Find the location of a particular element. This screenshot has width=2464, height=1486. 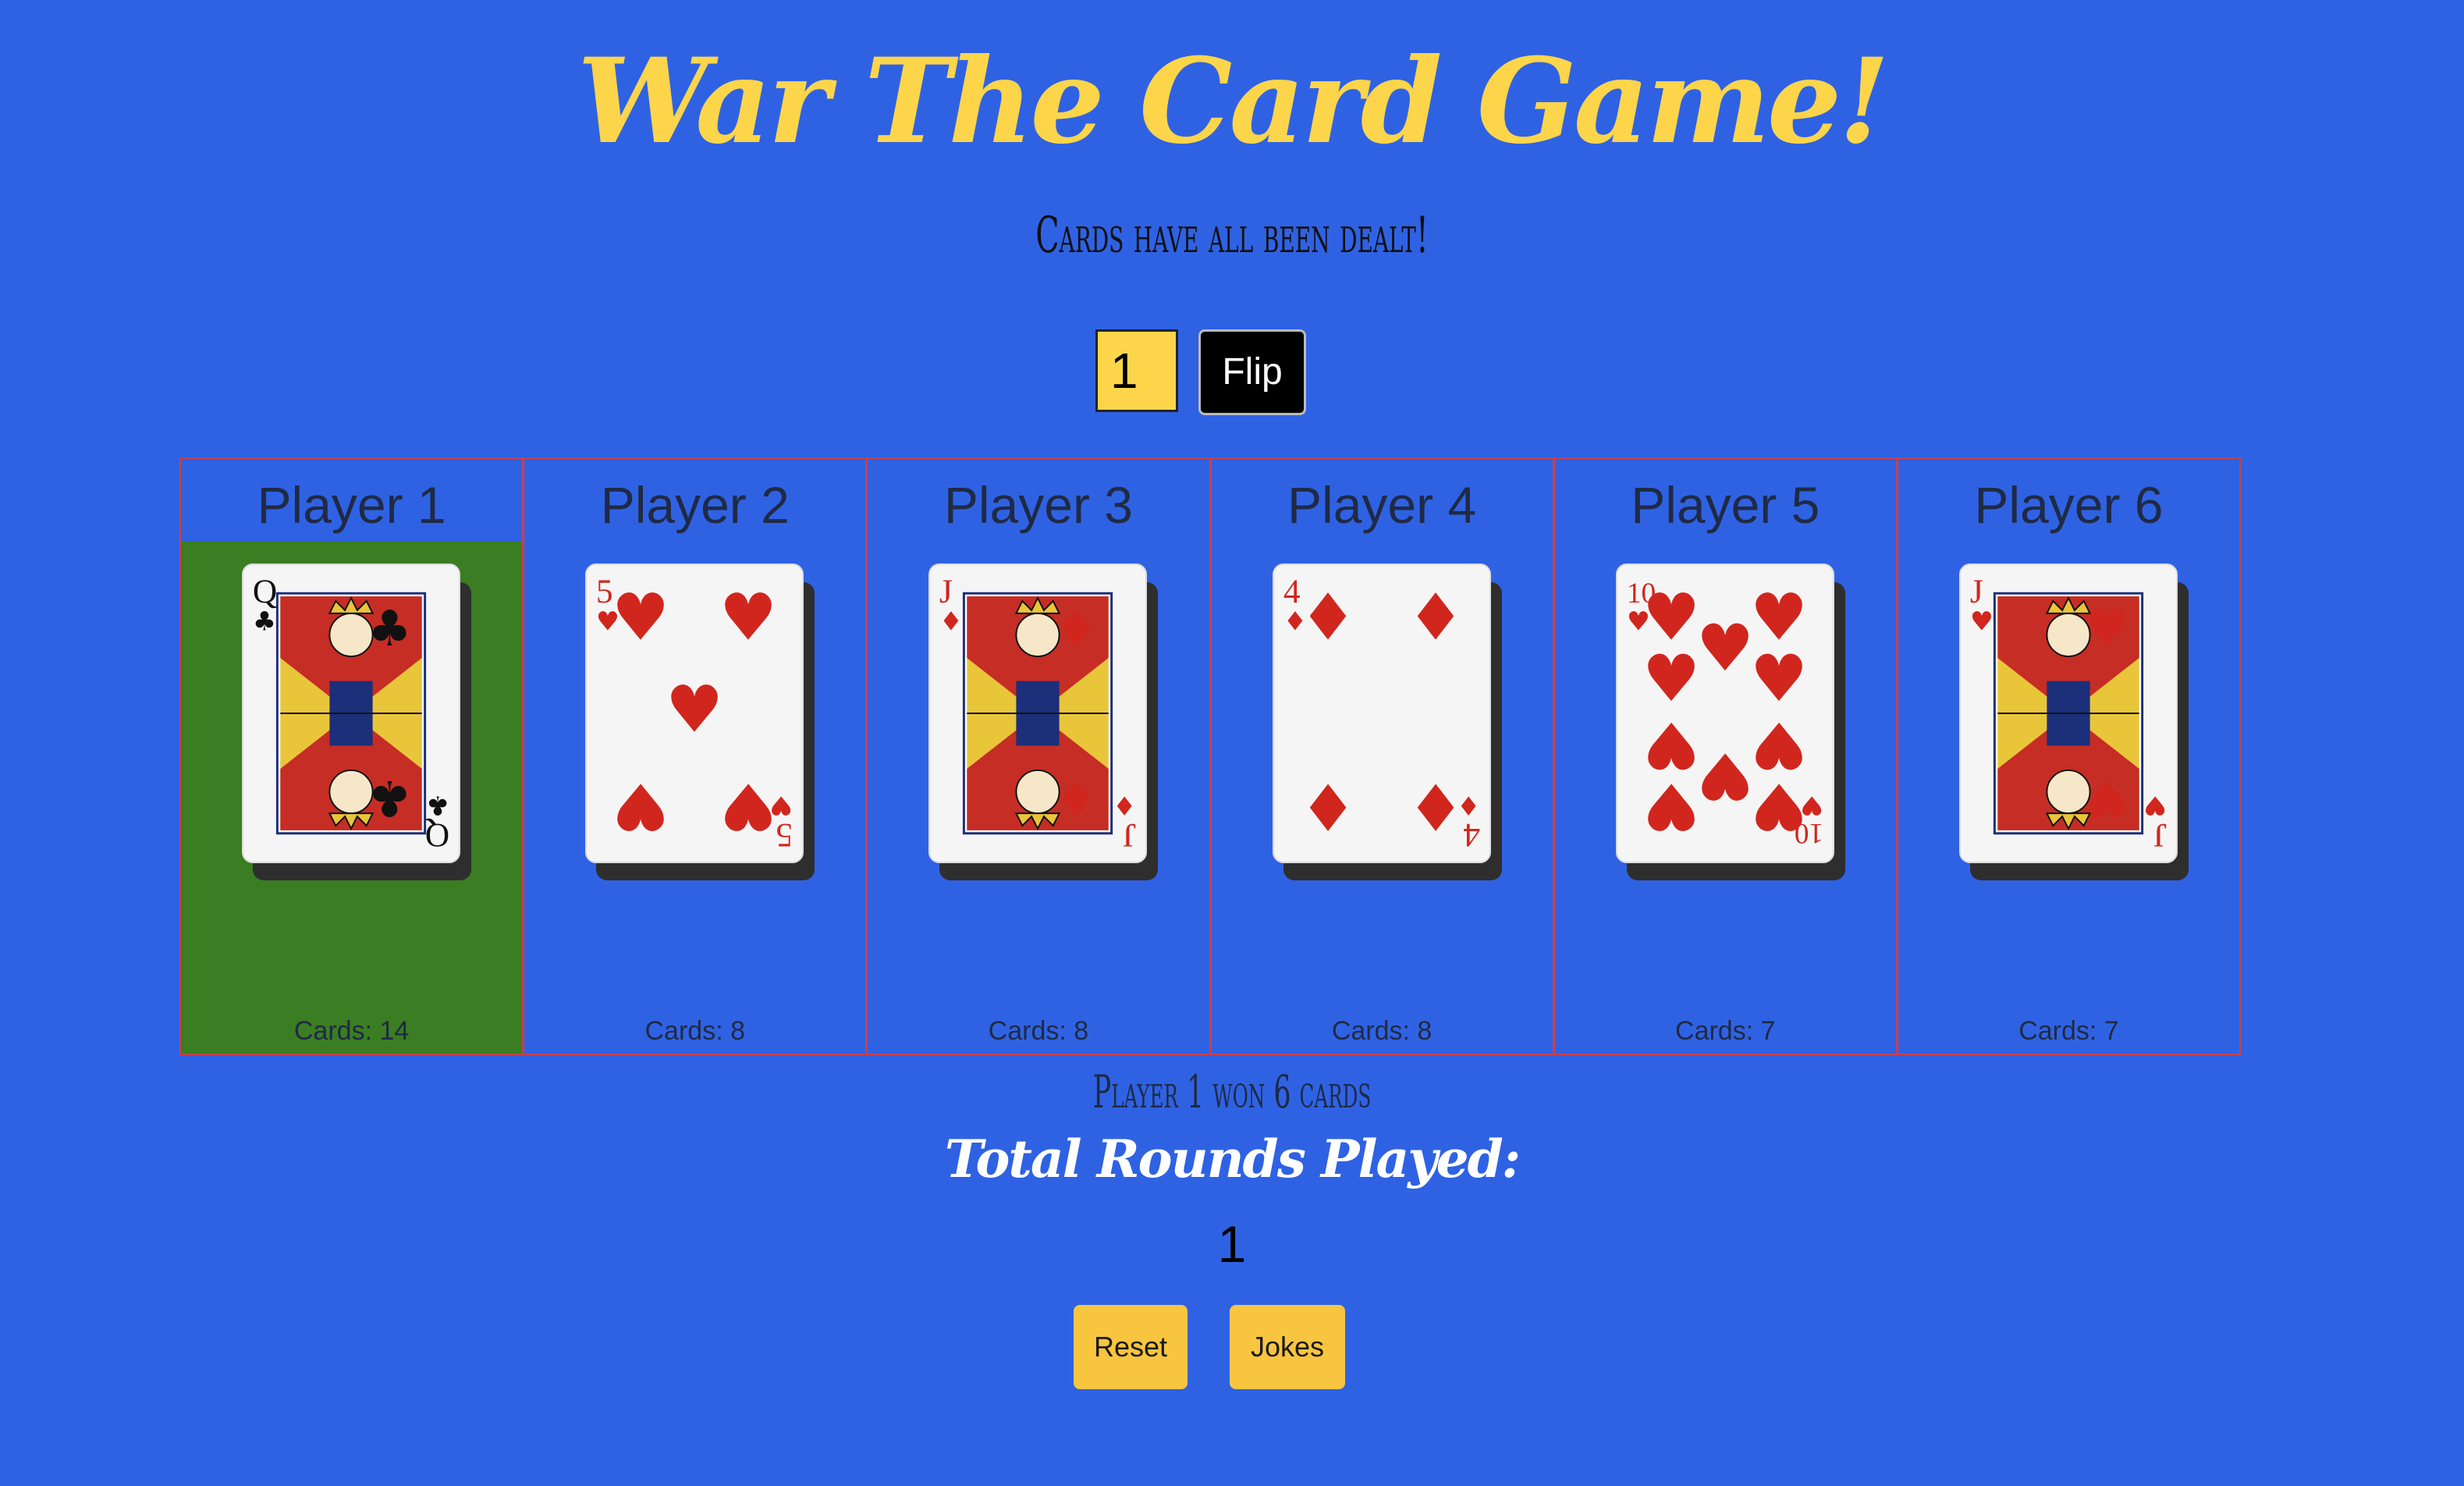

player-panel-1: Player 1 Q ♣ Q ♣ ♣ ♣ Cards: 14 is located at coordinates (353, 756).